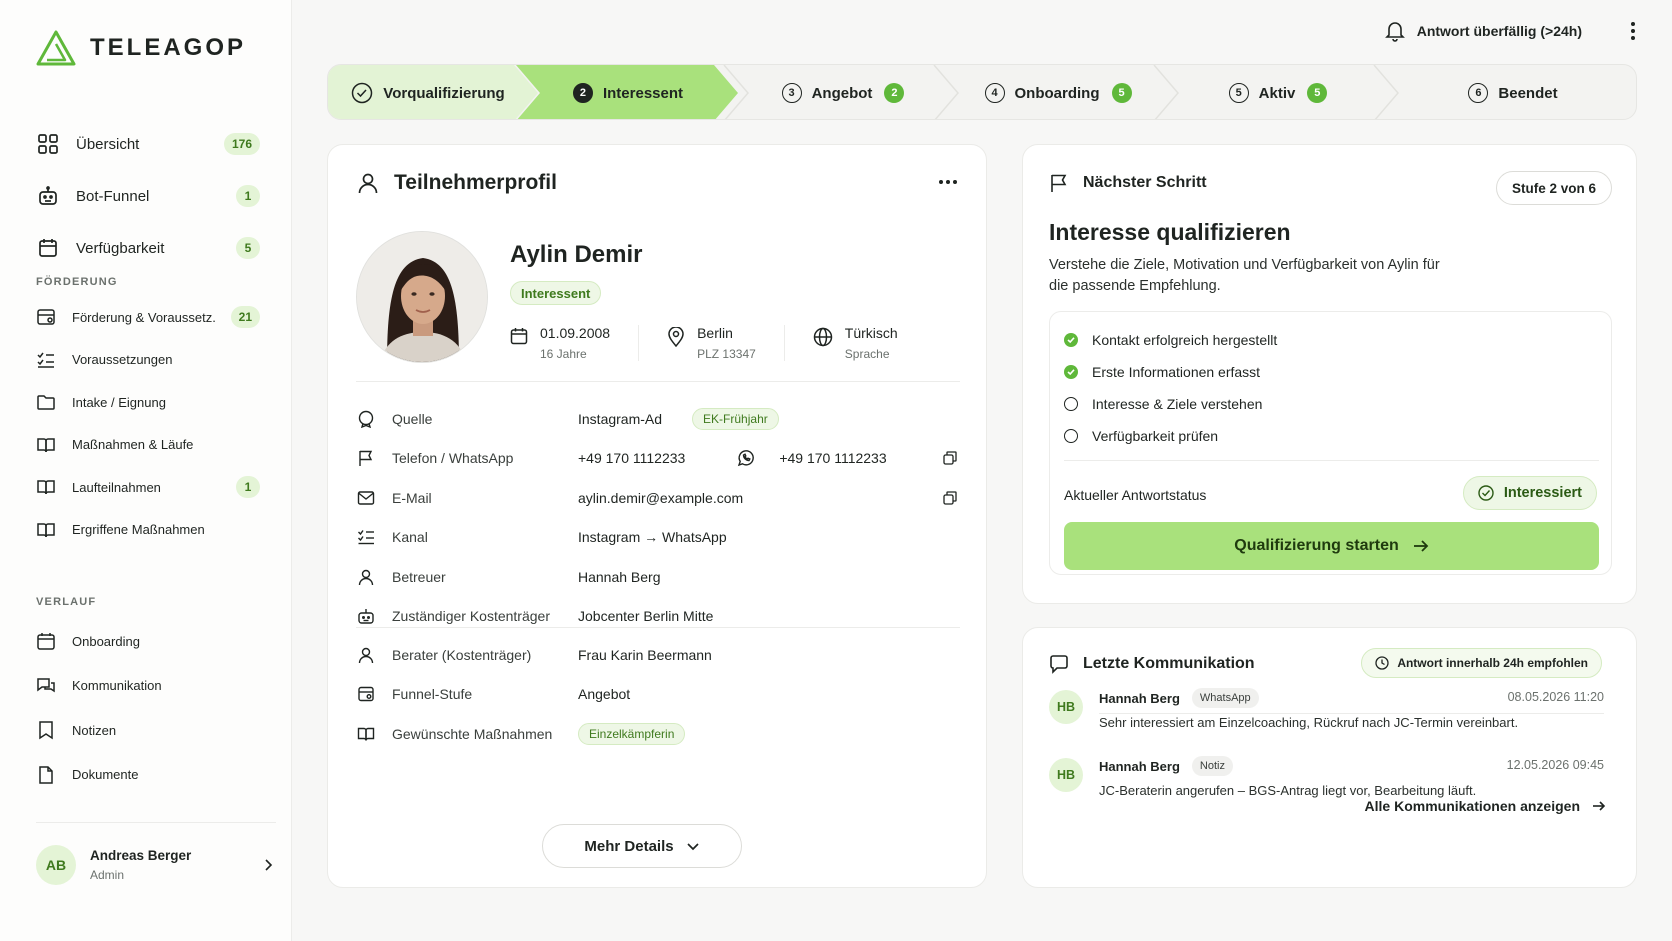 This screenshot has height=941, width=1672. I want to click on more-horizontal-icon, so click(948, 182).